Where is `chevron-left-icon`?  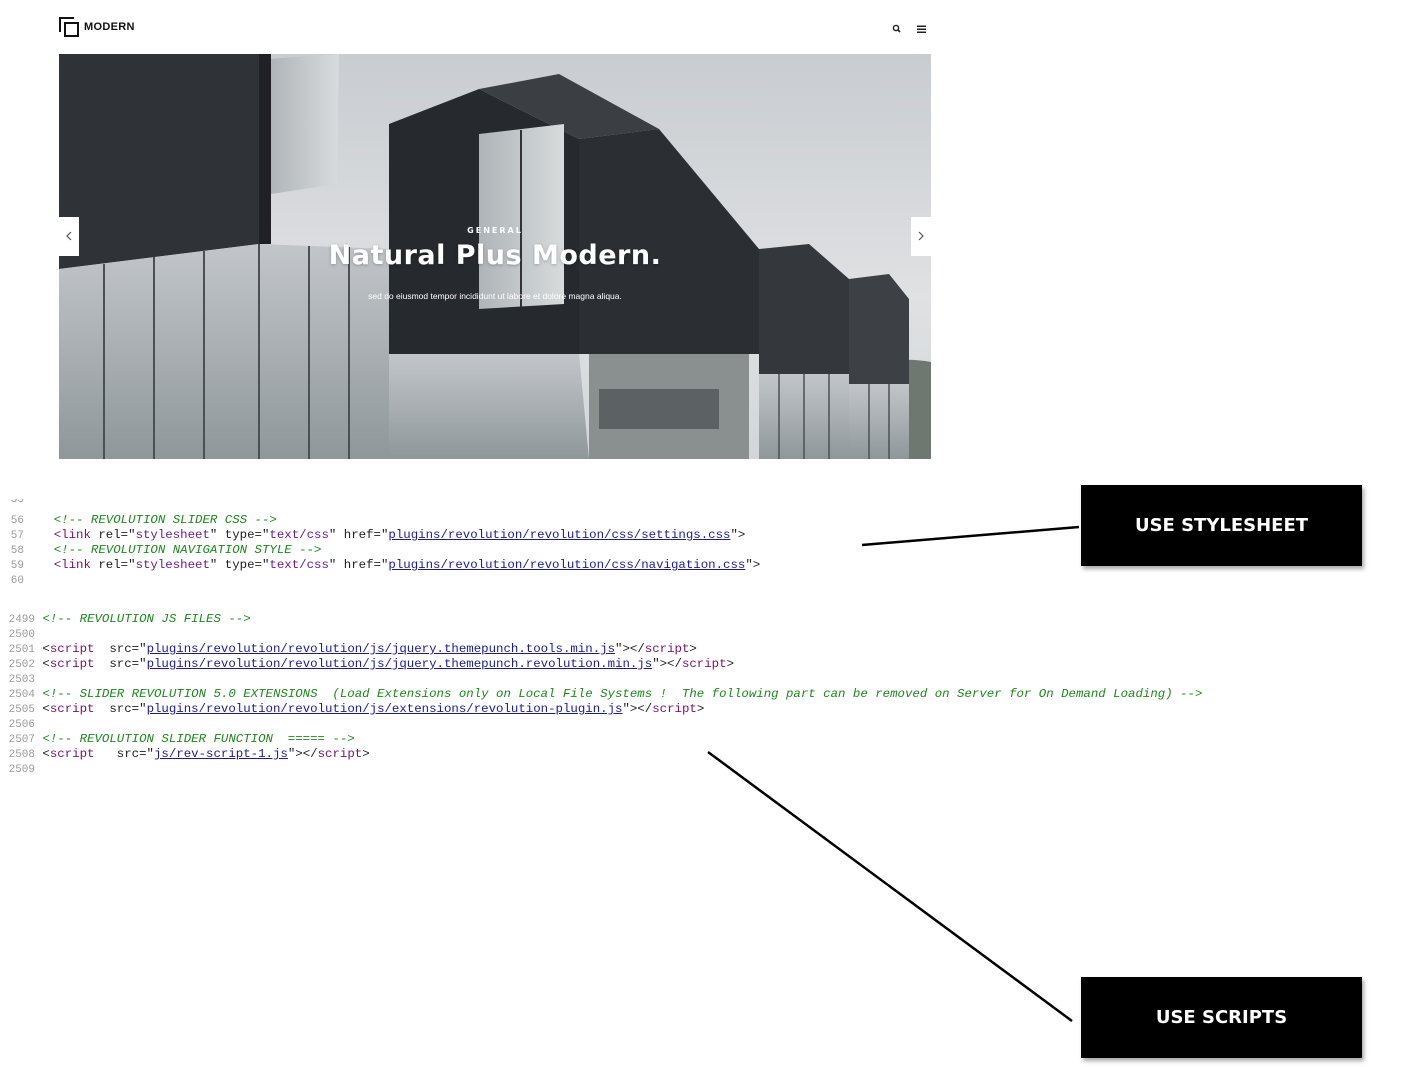
chevron-left-icon is located at coordinates (69, 237).